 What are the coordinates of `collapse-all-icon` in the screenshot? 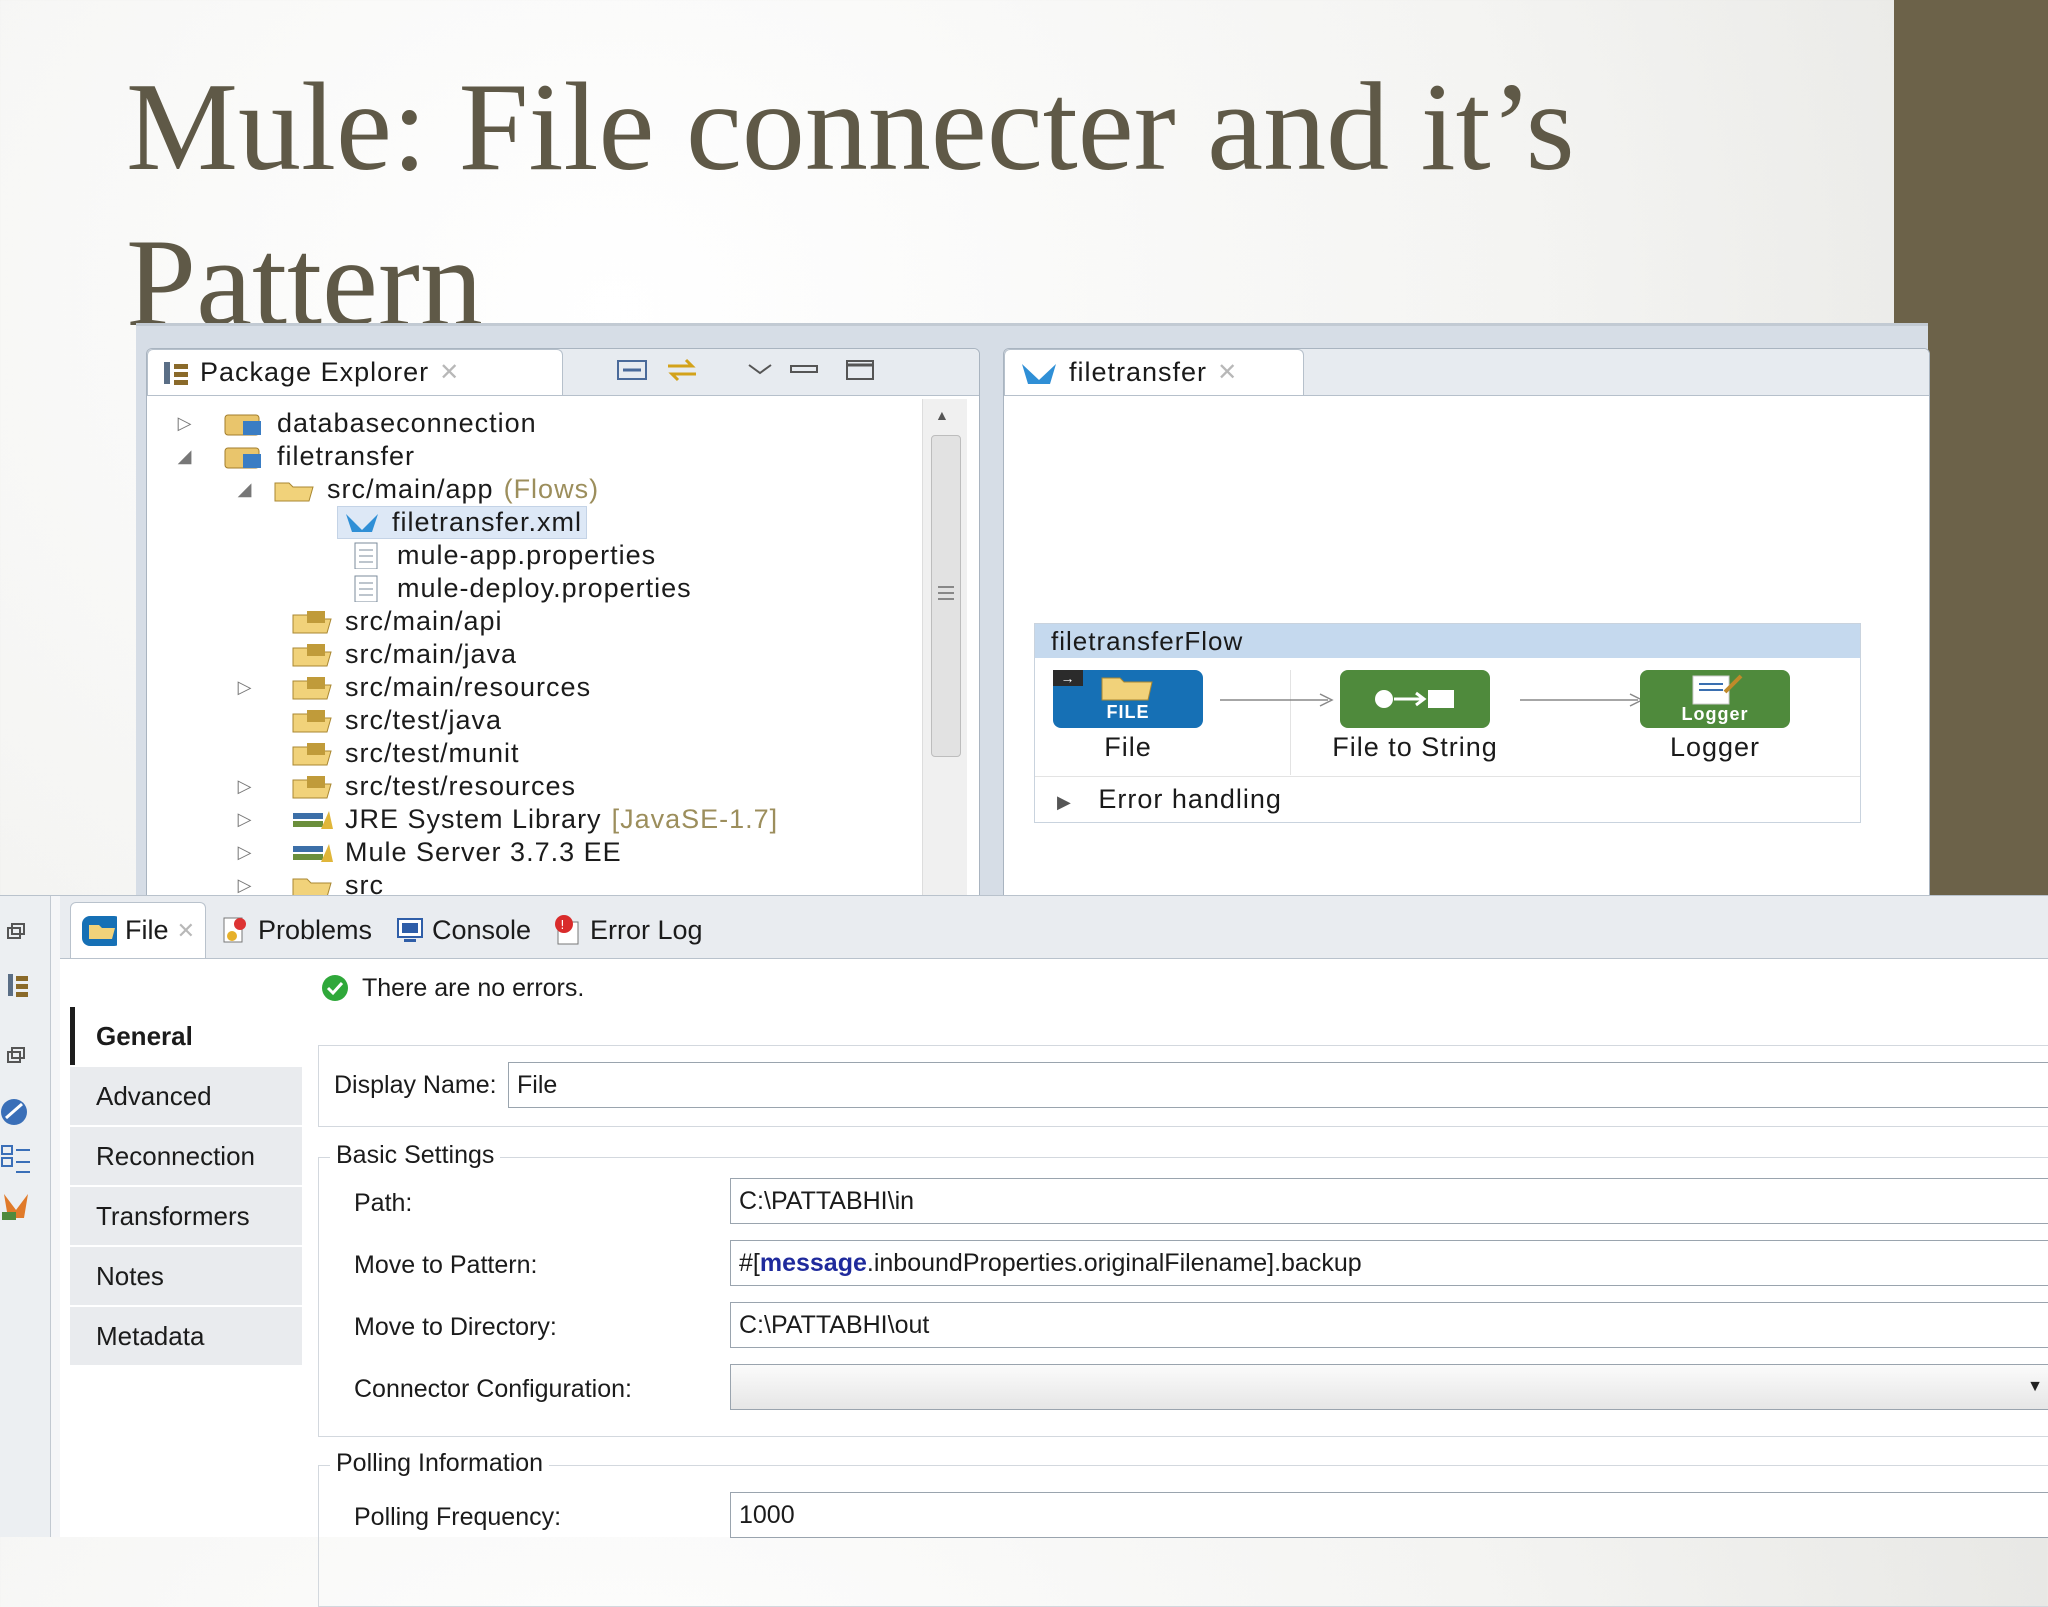 It's located at (632, 370).